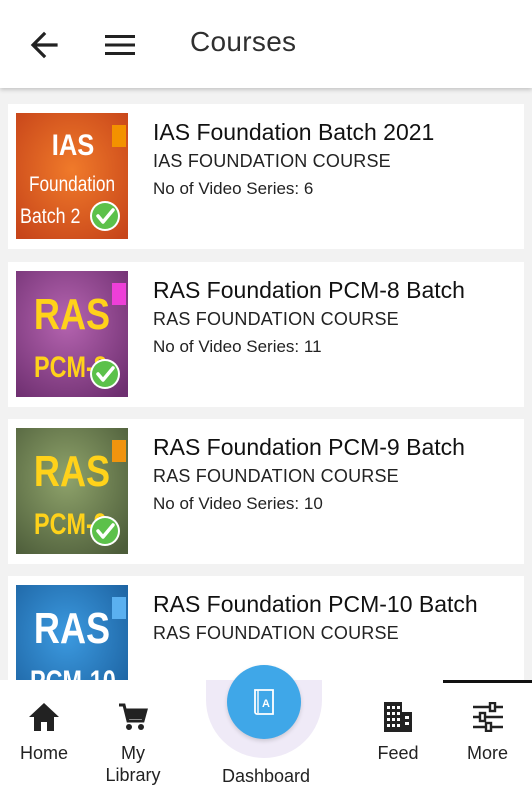 This screenshot has height=800, width=532. I want to click on thumb-line-2: PCM-10, so click(73, 672).